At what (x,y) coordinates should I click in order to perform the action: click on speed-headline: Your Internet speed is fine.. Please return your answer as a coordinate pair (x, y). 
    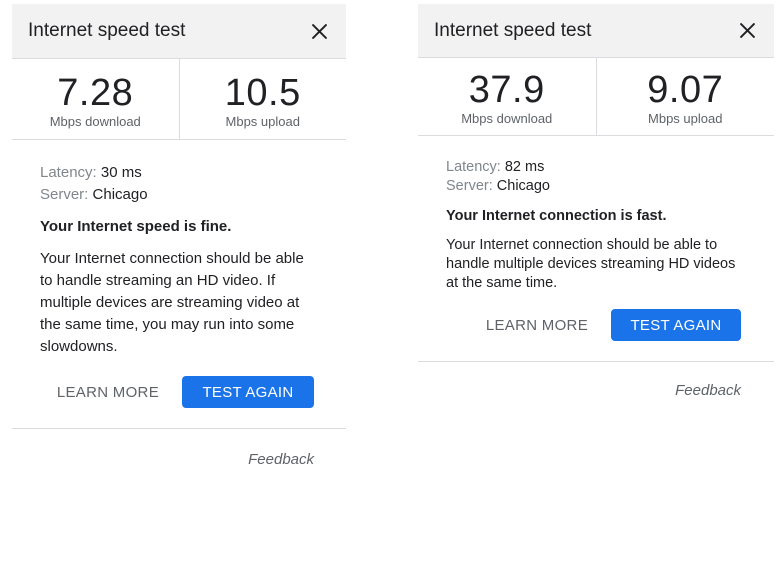
    Looking at the image, I should click on (136, 226).